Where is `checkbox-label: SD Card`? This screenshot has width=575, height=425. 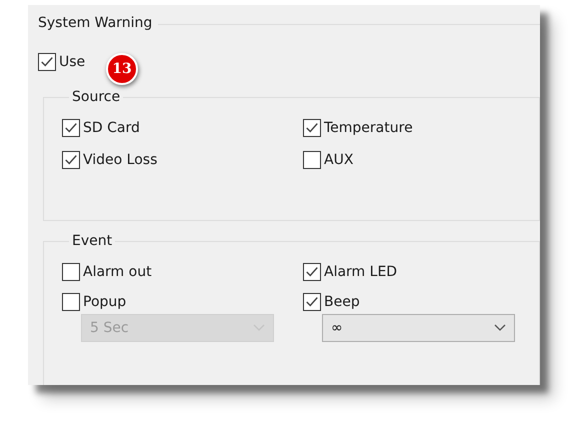
checkbox-label: SD Card is located at coordinates (111, 128).